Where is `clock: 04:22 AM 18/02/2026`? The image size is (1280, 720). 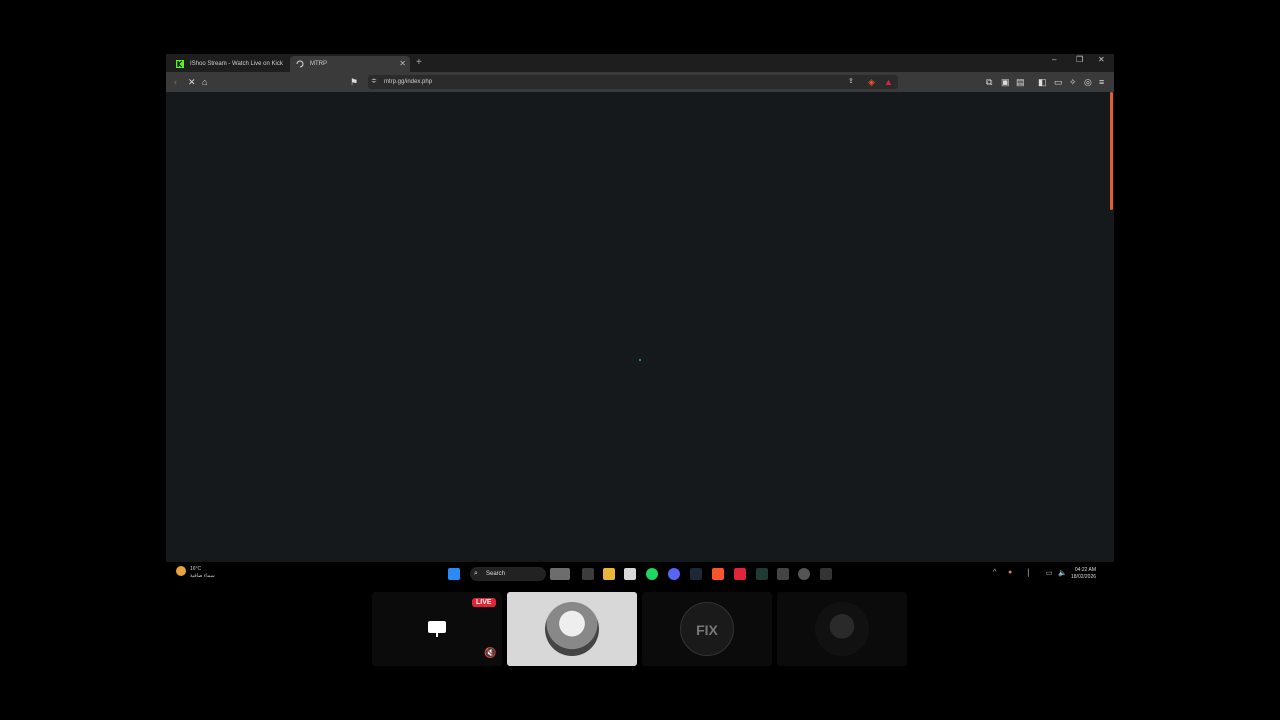
clock: 04:22 AM 18/02/2026 is located at coordinates (1083, 574).